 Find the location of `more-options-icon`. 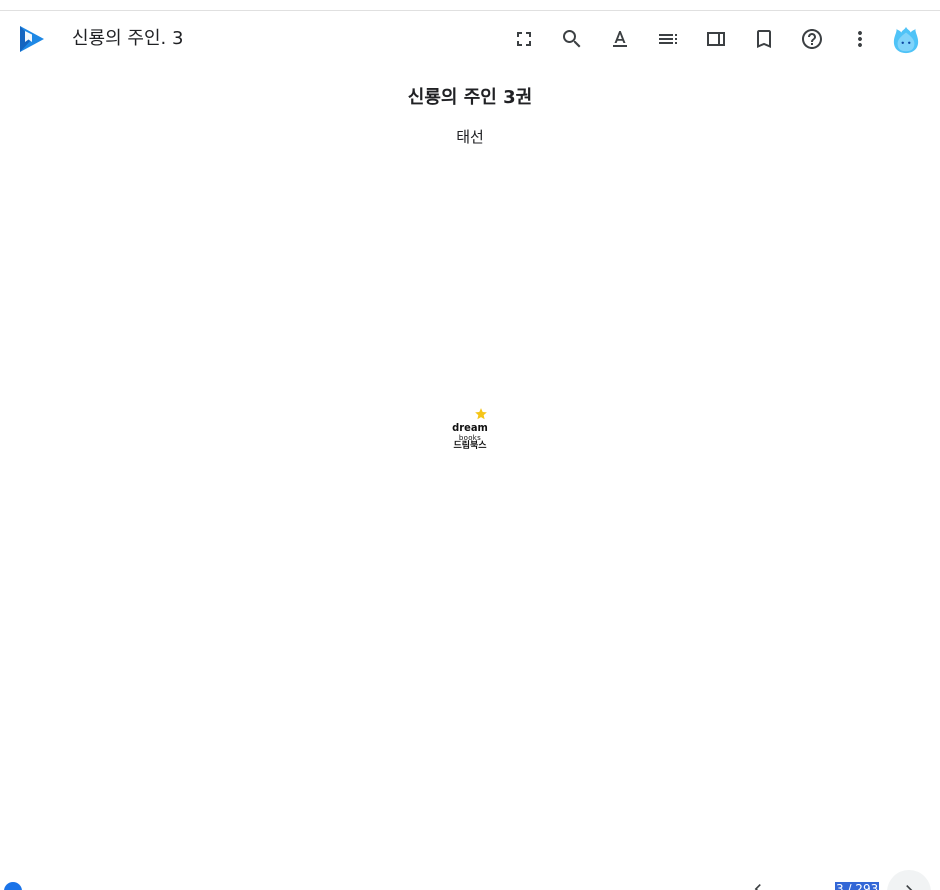

more-options-icon is located at coordinates (860, 39).